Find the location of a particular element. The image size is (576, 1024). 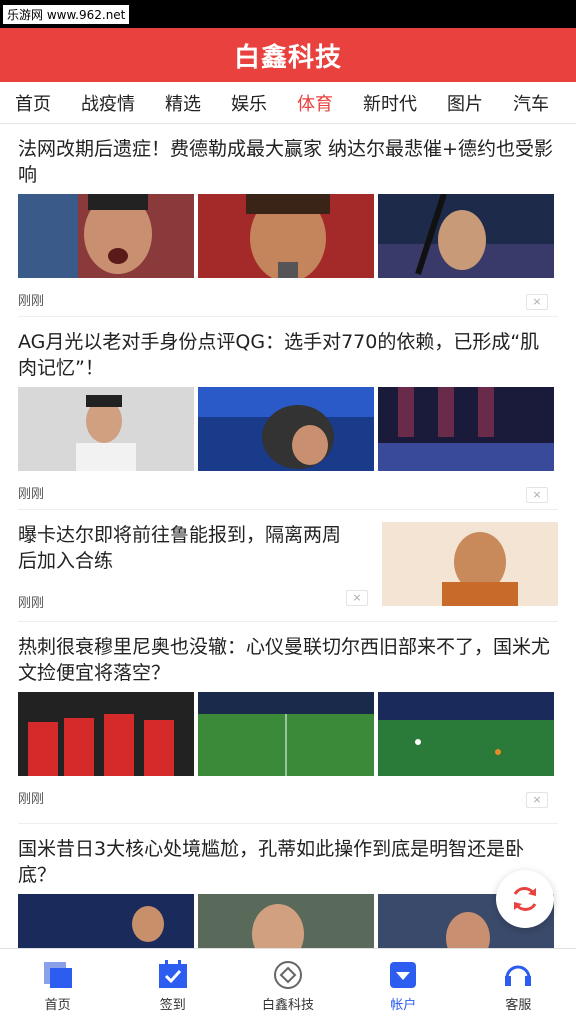

nav-account: 帐户 is located at coordinates (403, 986).